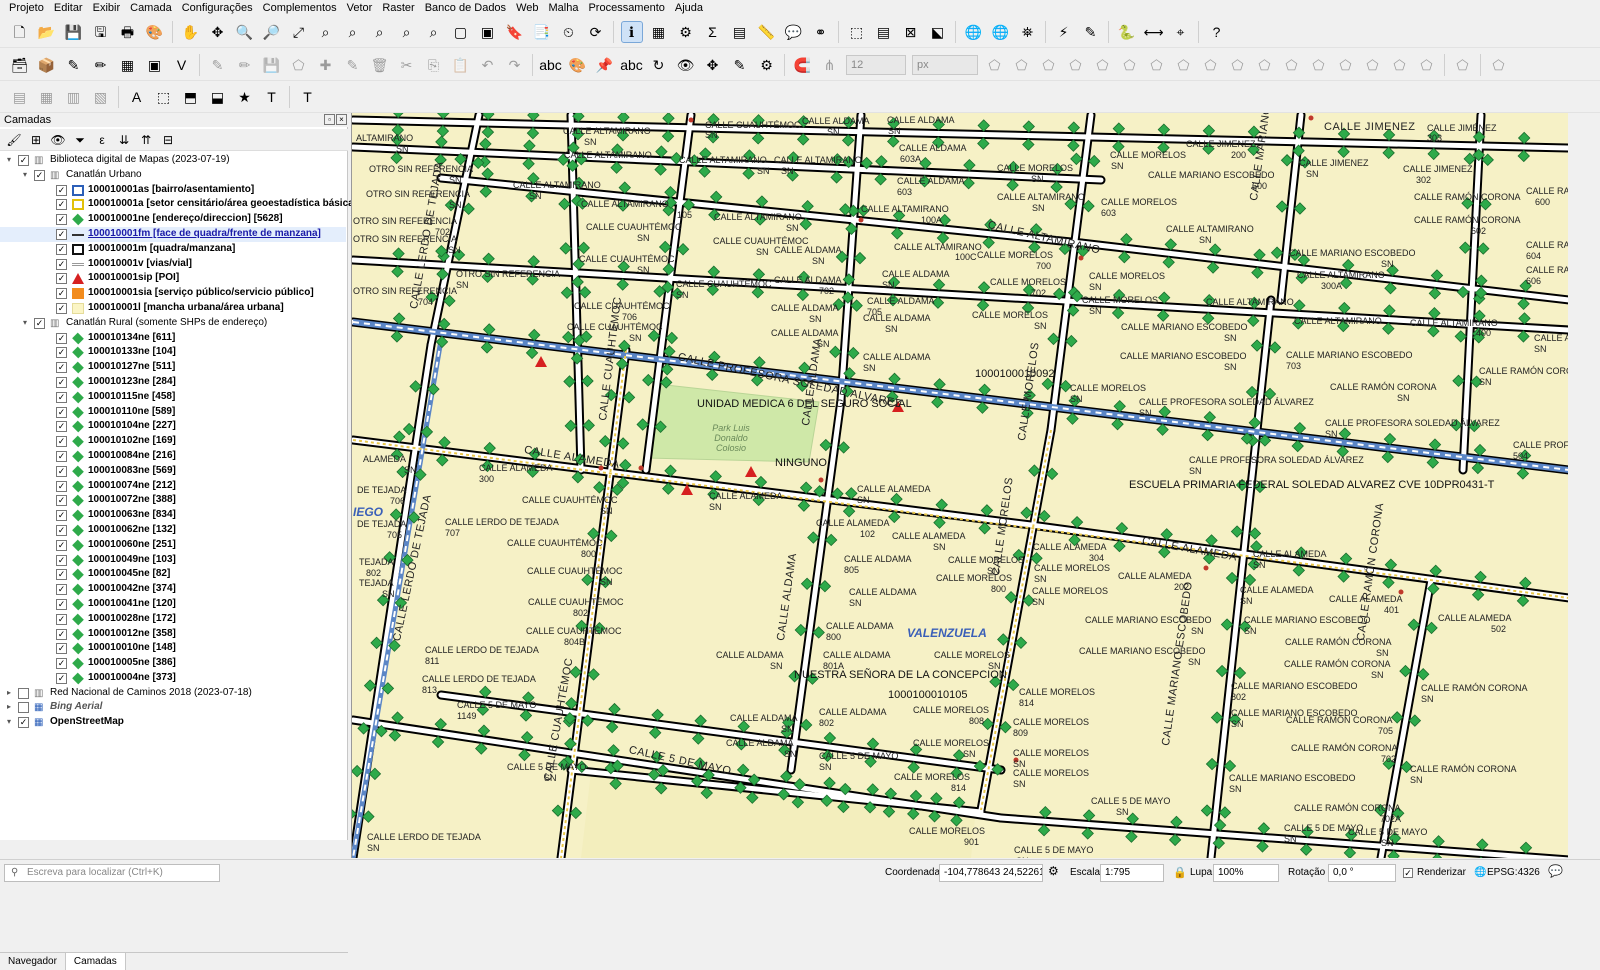 This screenshot has width=1600, height=970. What do you see at coordinates (740, 65) in the screenshot?
I see `label-change-icon: ✎` at bounding box center [740, 65].